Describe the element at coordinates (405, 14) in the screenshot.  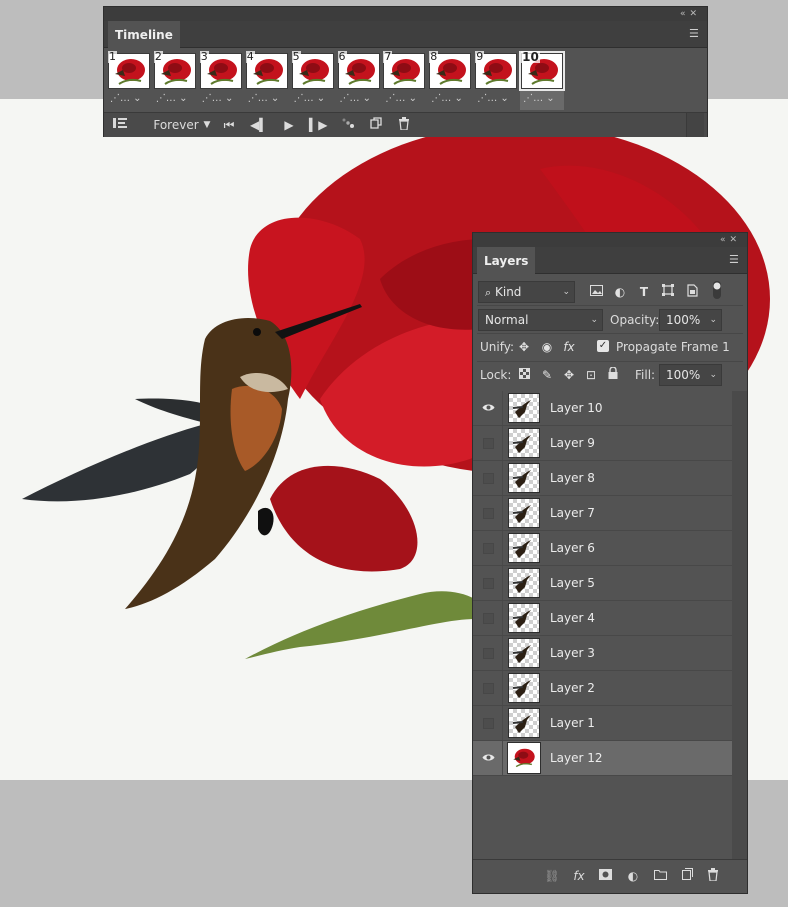
I see `timeline-titlebar: «✕` at that location.